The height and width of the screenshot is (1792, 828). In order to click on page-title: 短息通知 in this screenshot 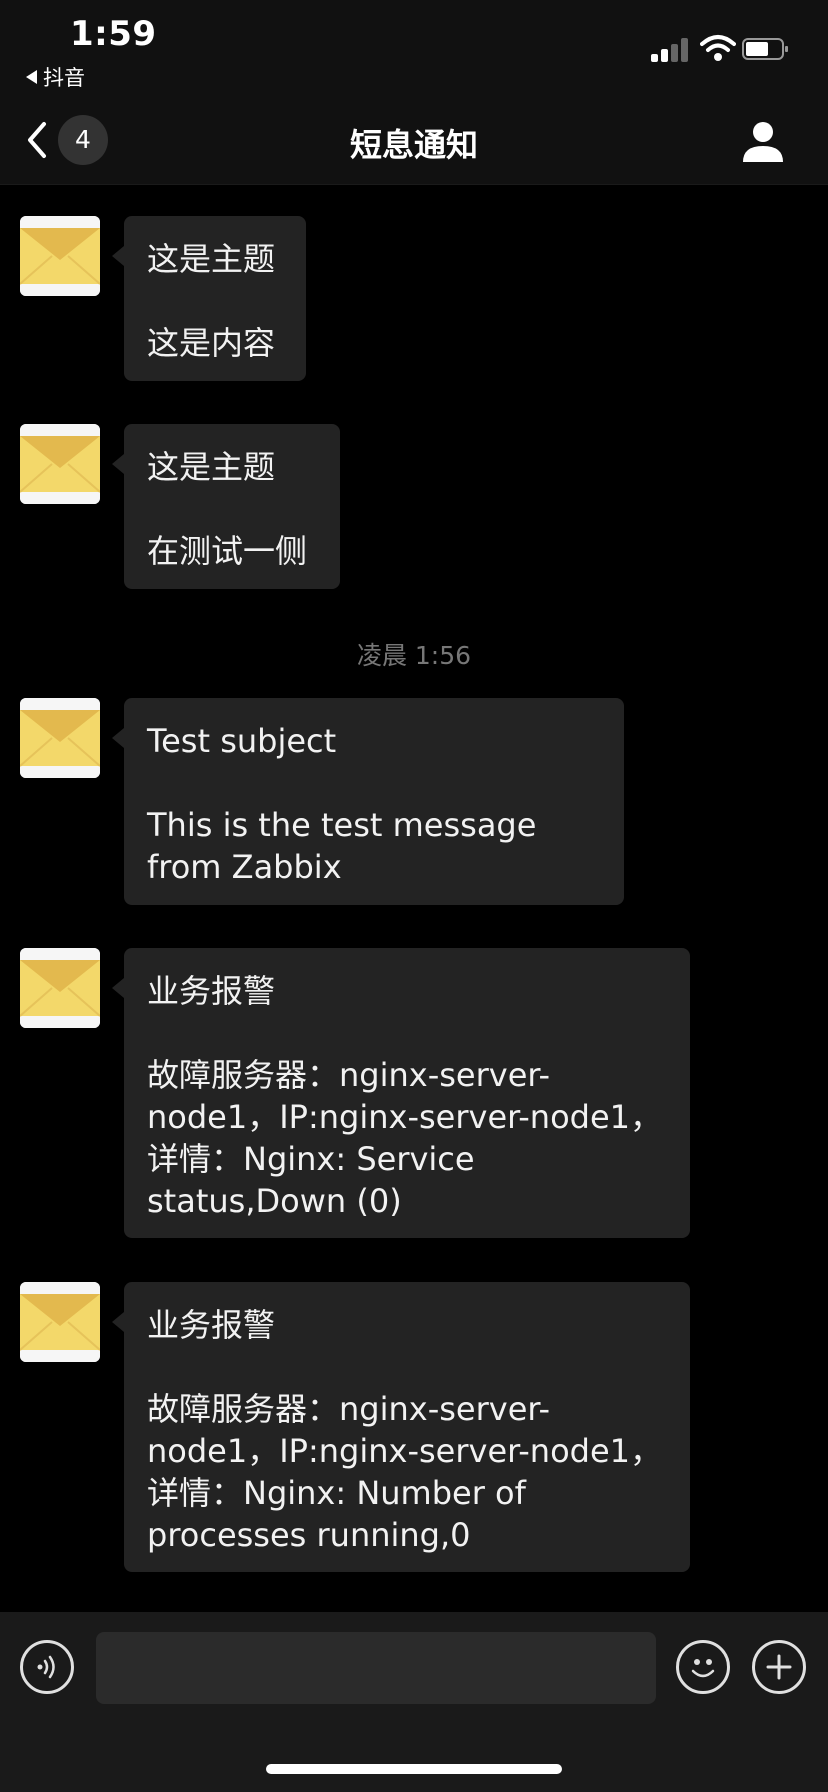, I will do `click(413, 145)`.